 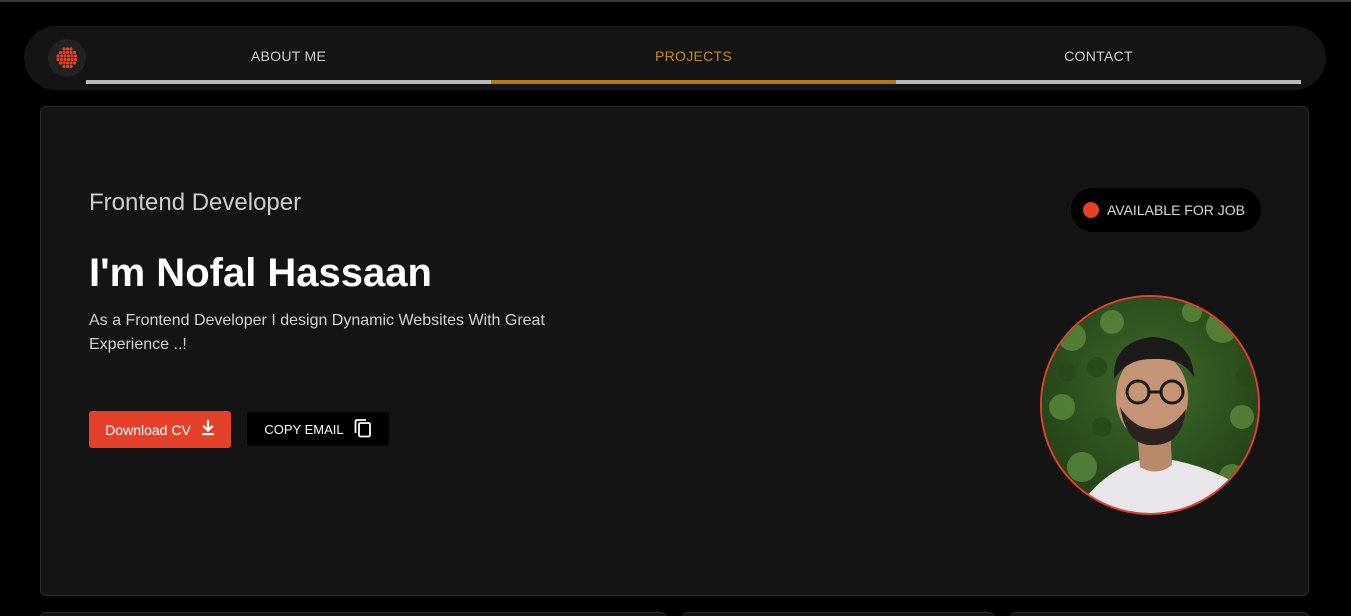 I want to click on nav-tabs: ABOUT ME PROJECTS CONTACT, so click(x=693, y=55).